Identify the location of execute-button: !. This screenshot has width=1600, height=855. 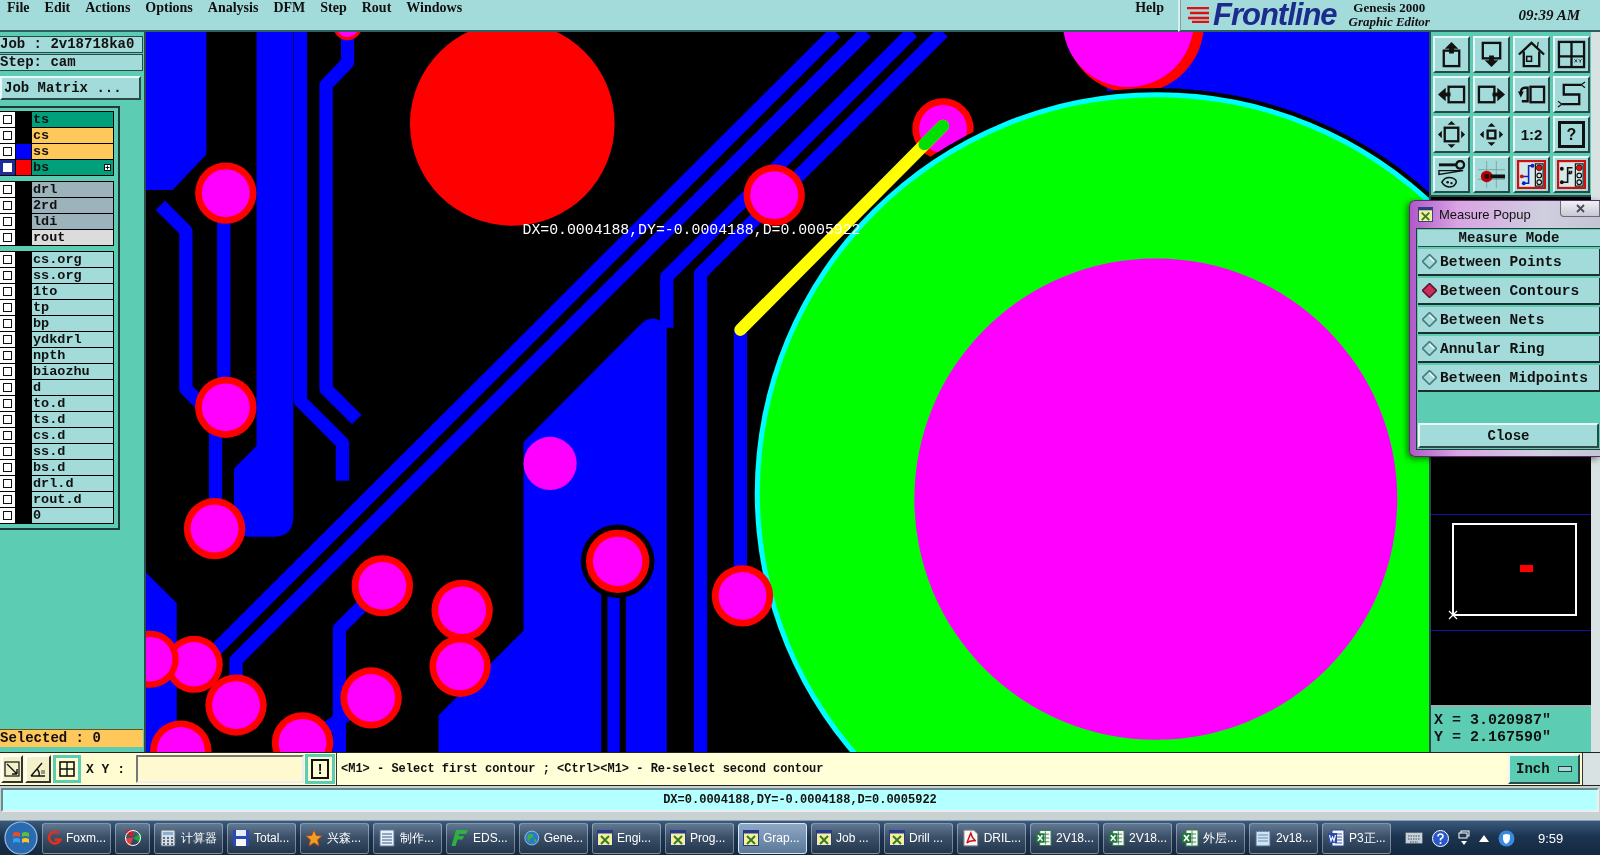
(320, 769).